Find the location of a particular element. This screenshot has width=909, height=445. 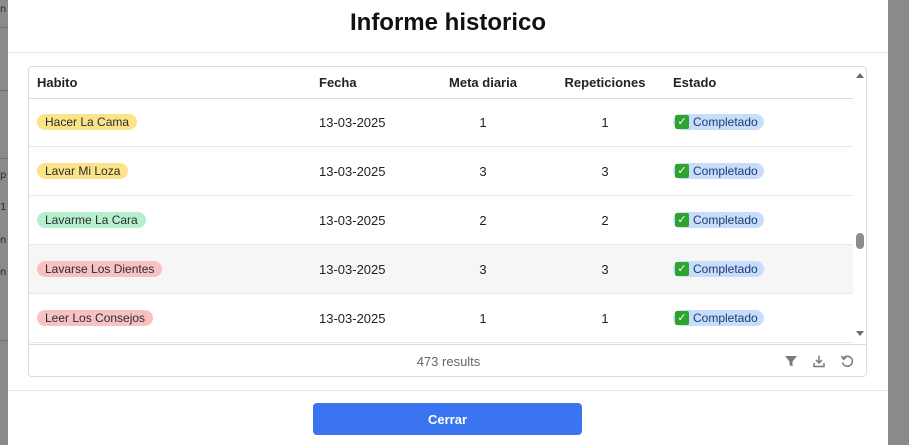

column-header-status: Estado is located at coordinates (694, 83).